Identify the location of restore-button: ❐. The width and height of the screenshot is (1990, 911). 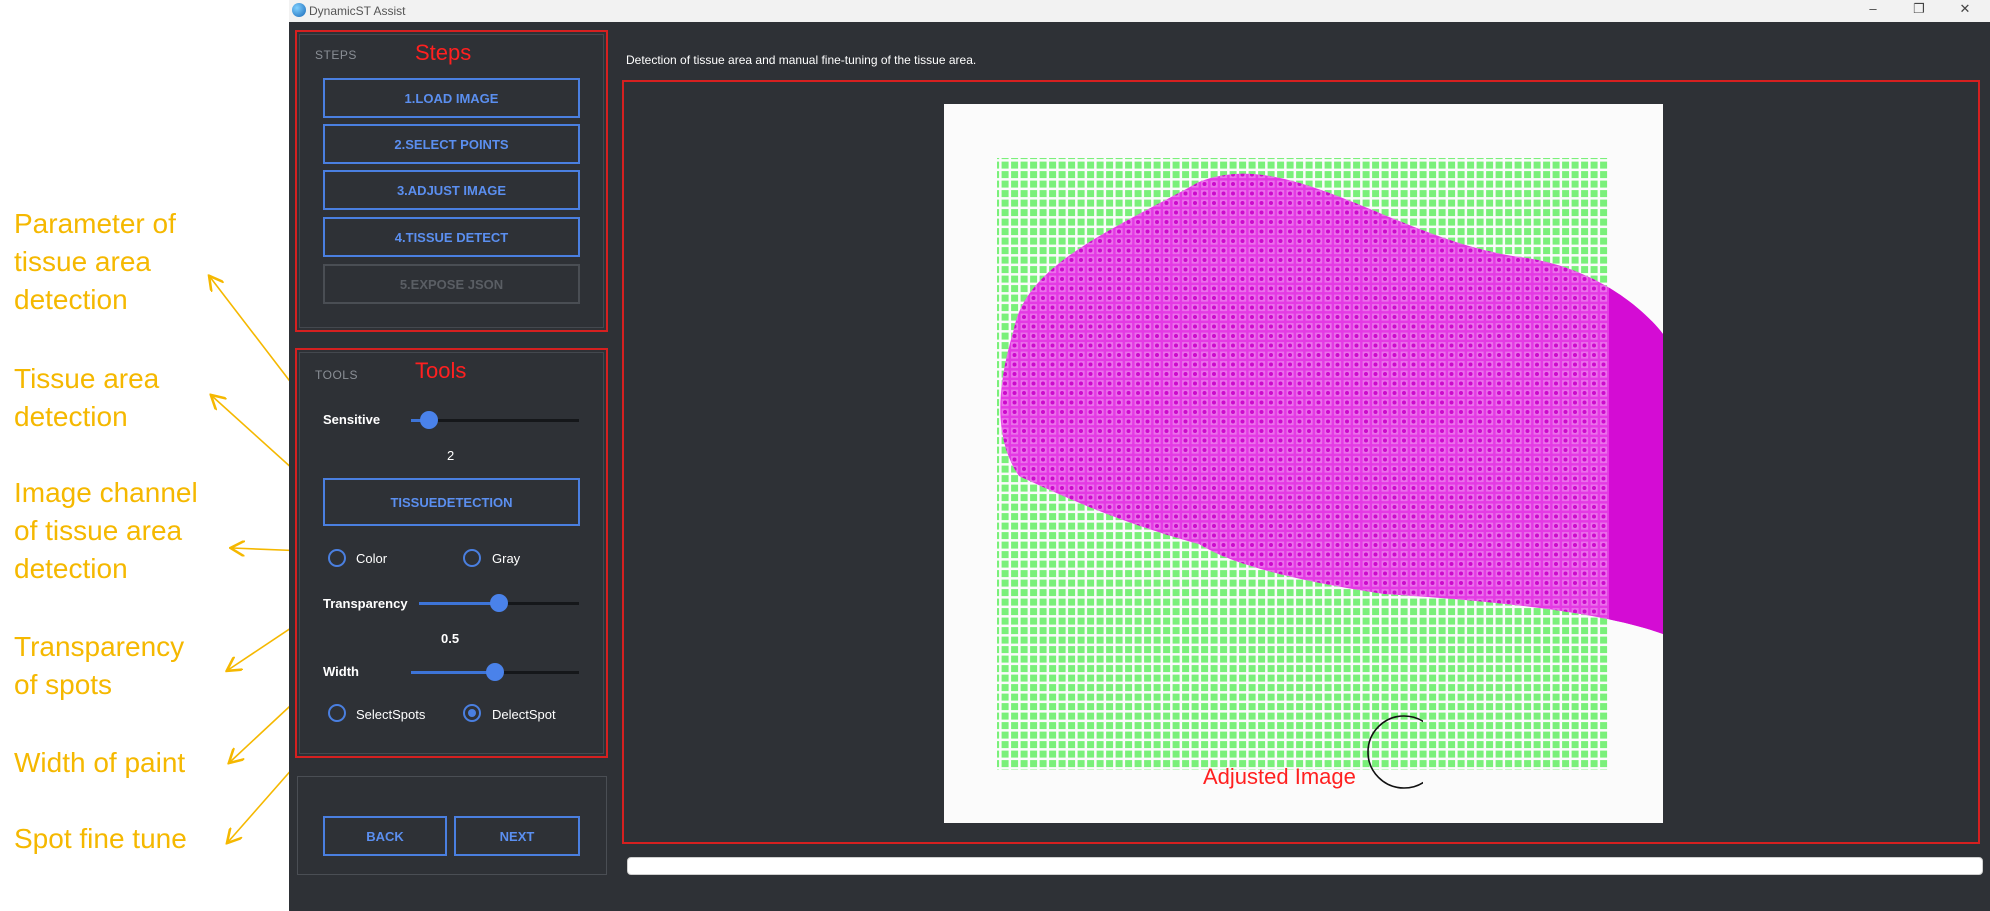
(1919, 9).